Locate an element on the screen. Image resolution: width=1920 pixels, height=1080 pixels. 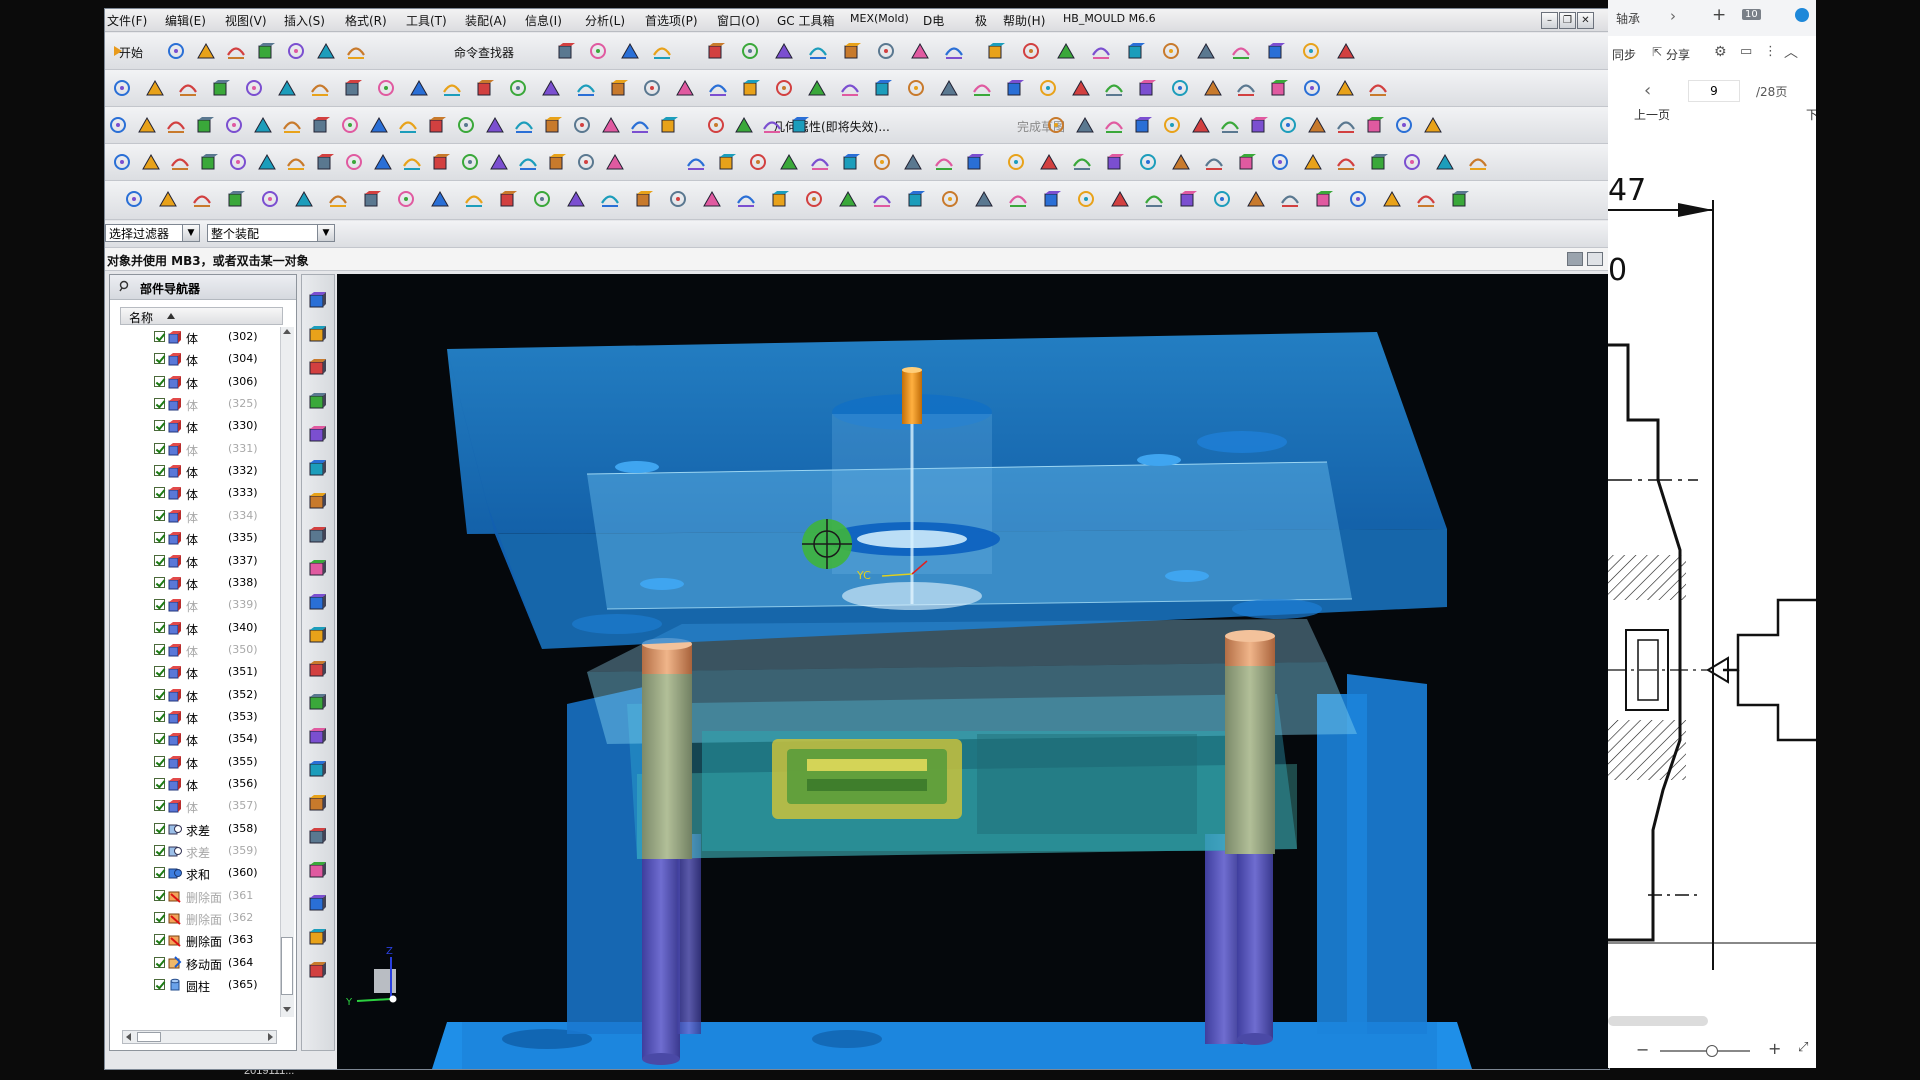
close-button: ✕ is located at coordinates (1585, 20).